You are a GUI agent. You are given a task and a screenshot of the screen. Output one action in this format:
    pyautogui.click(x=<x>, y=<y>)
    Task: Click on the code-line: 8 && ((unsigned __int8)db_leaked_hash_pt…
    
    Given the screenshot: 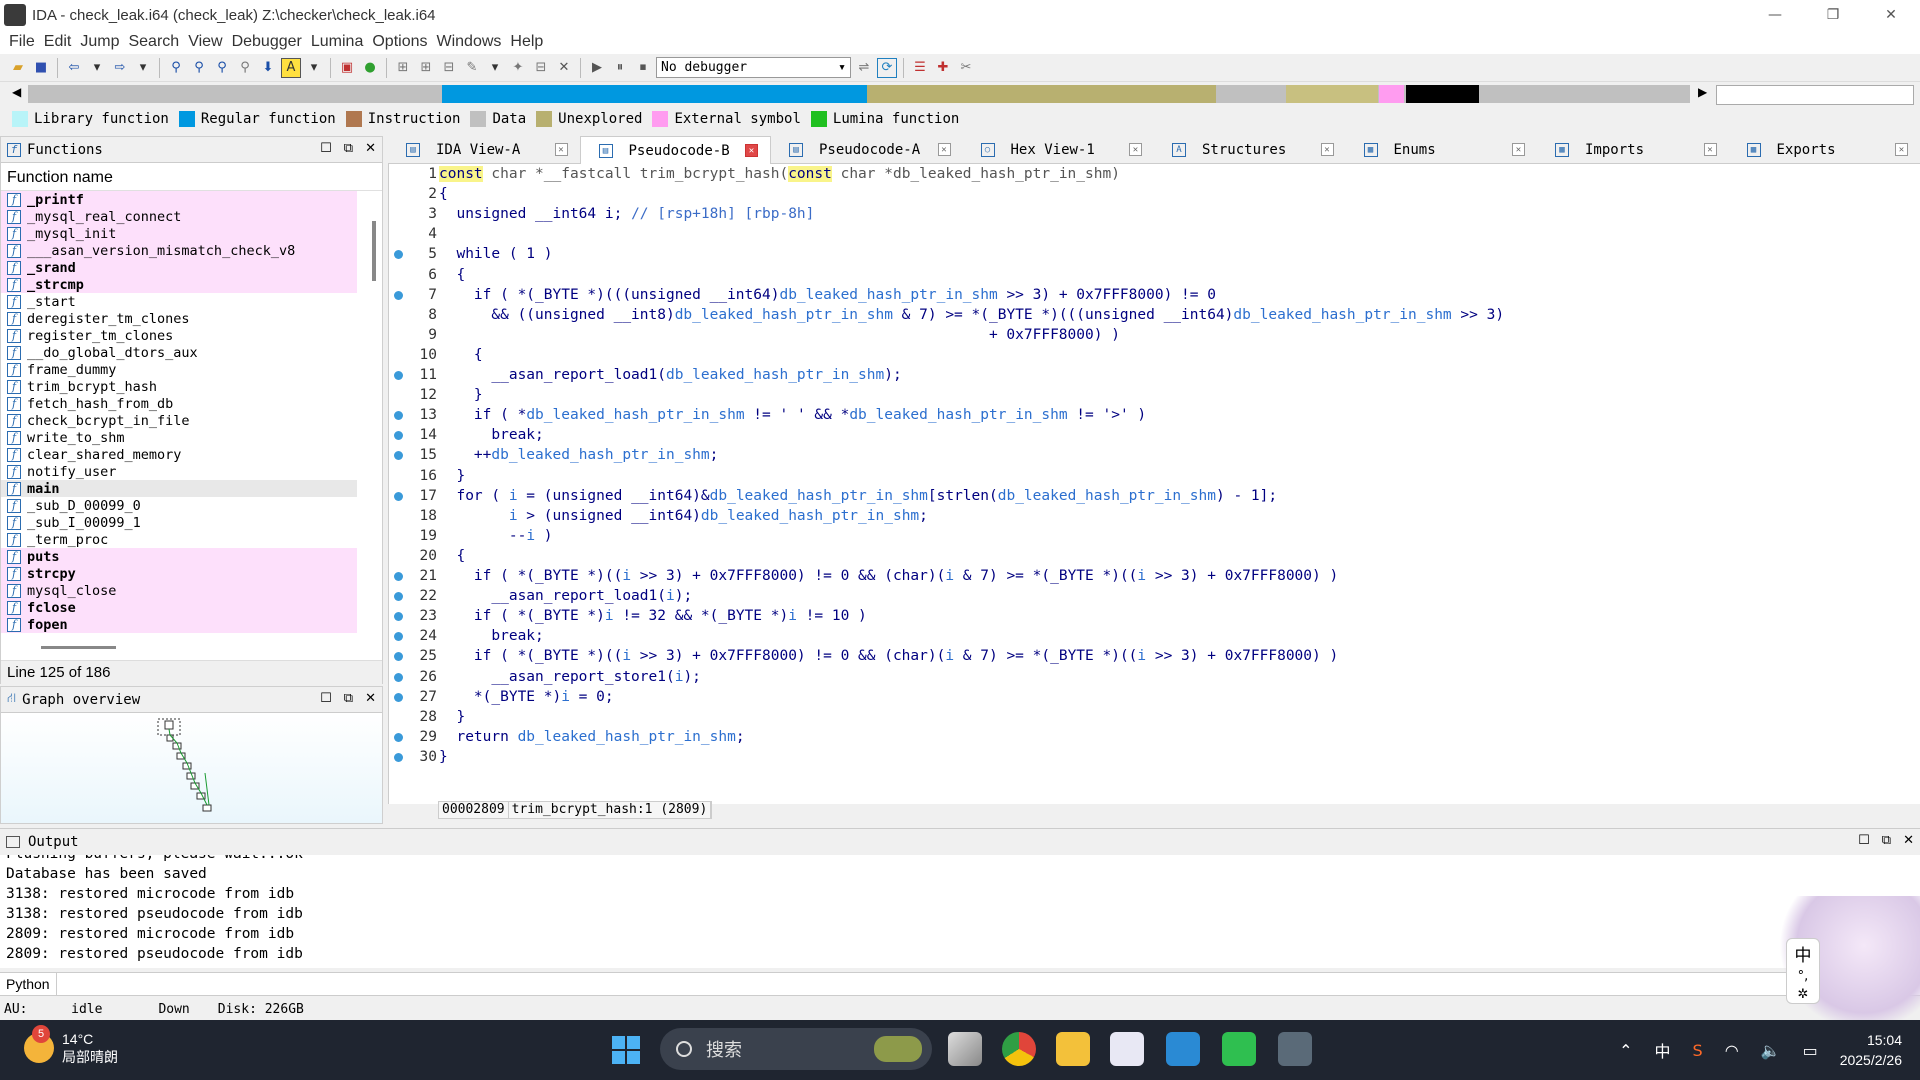 What is the action you would take?
    pyautogui.click(x=1154, y=315)
    